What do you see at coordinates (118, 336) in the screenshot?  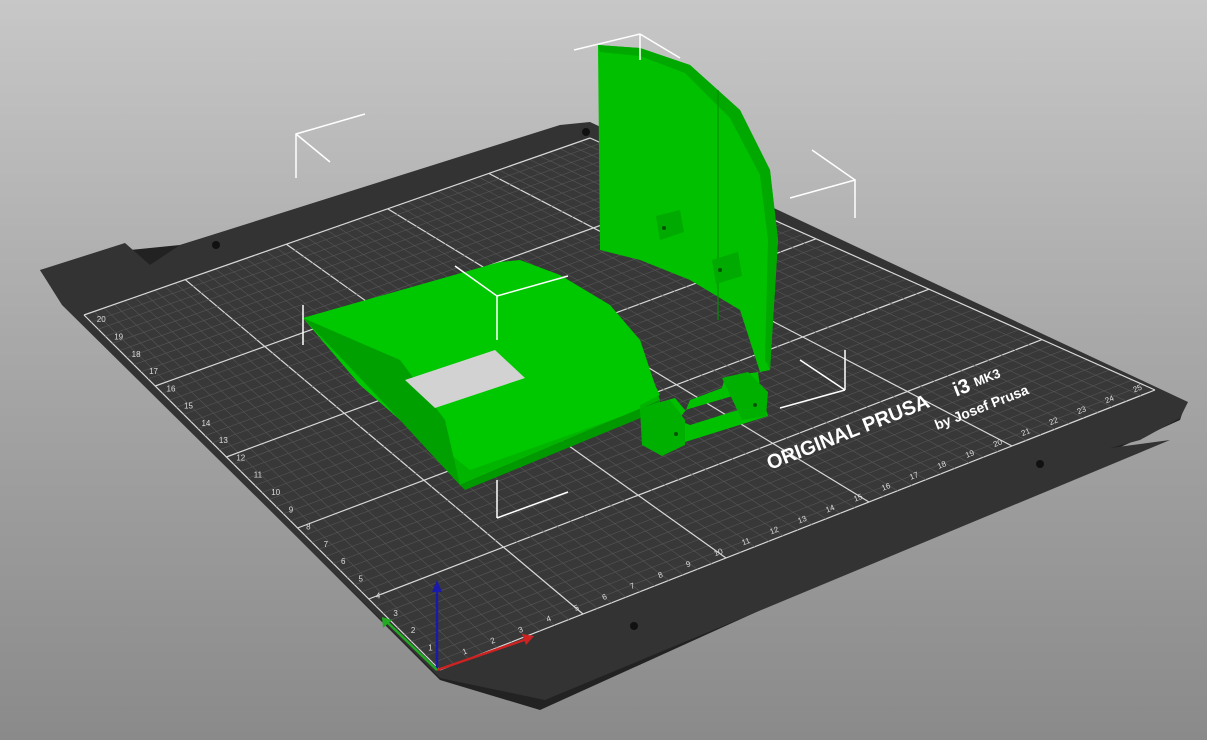 I see `grid-y-tick-label: 19` at bounding box center [118, 336].